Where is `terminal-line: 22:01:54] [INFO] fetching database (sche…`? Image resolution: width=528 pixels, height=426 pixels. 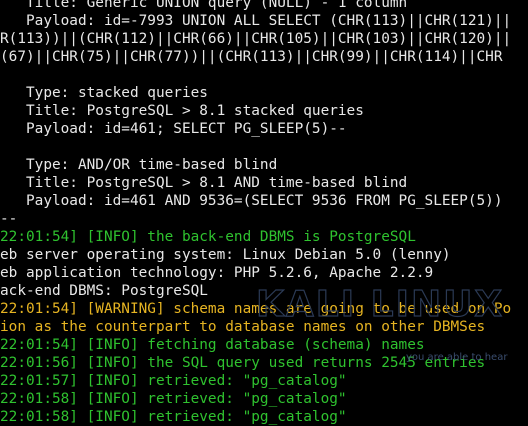
terminal-line: 22:01:54] [INFO] fetching database (sche… is located at coordinates (212, 345).